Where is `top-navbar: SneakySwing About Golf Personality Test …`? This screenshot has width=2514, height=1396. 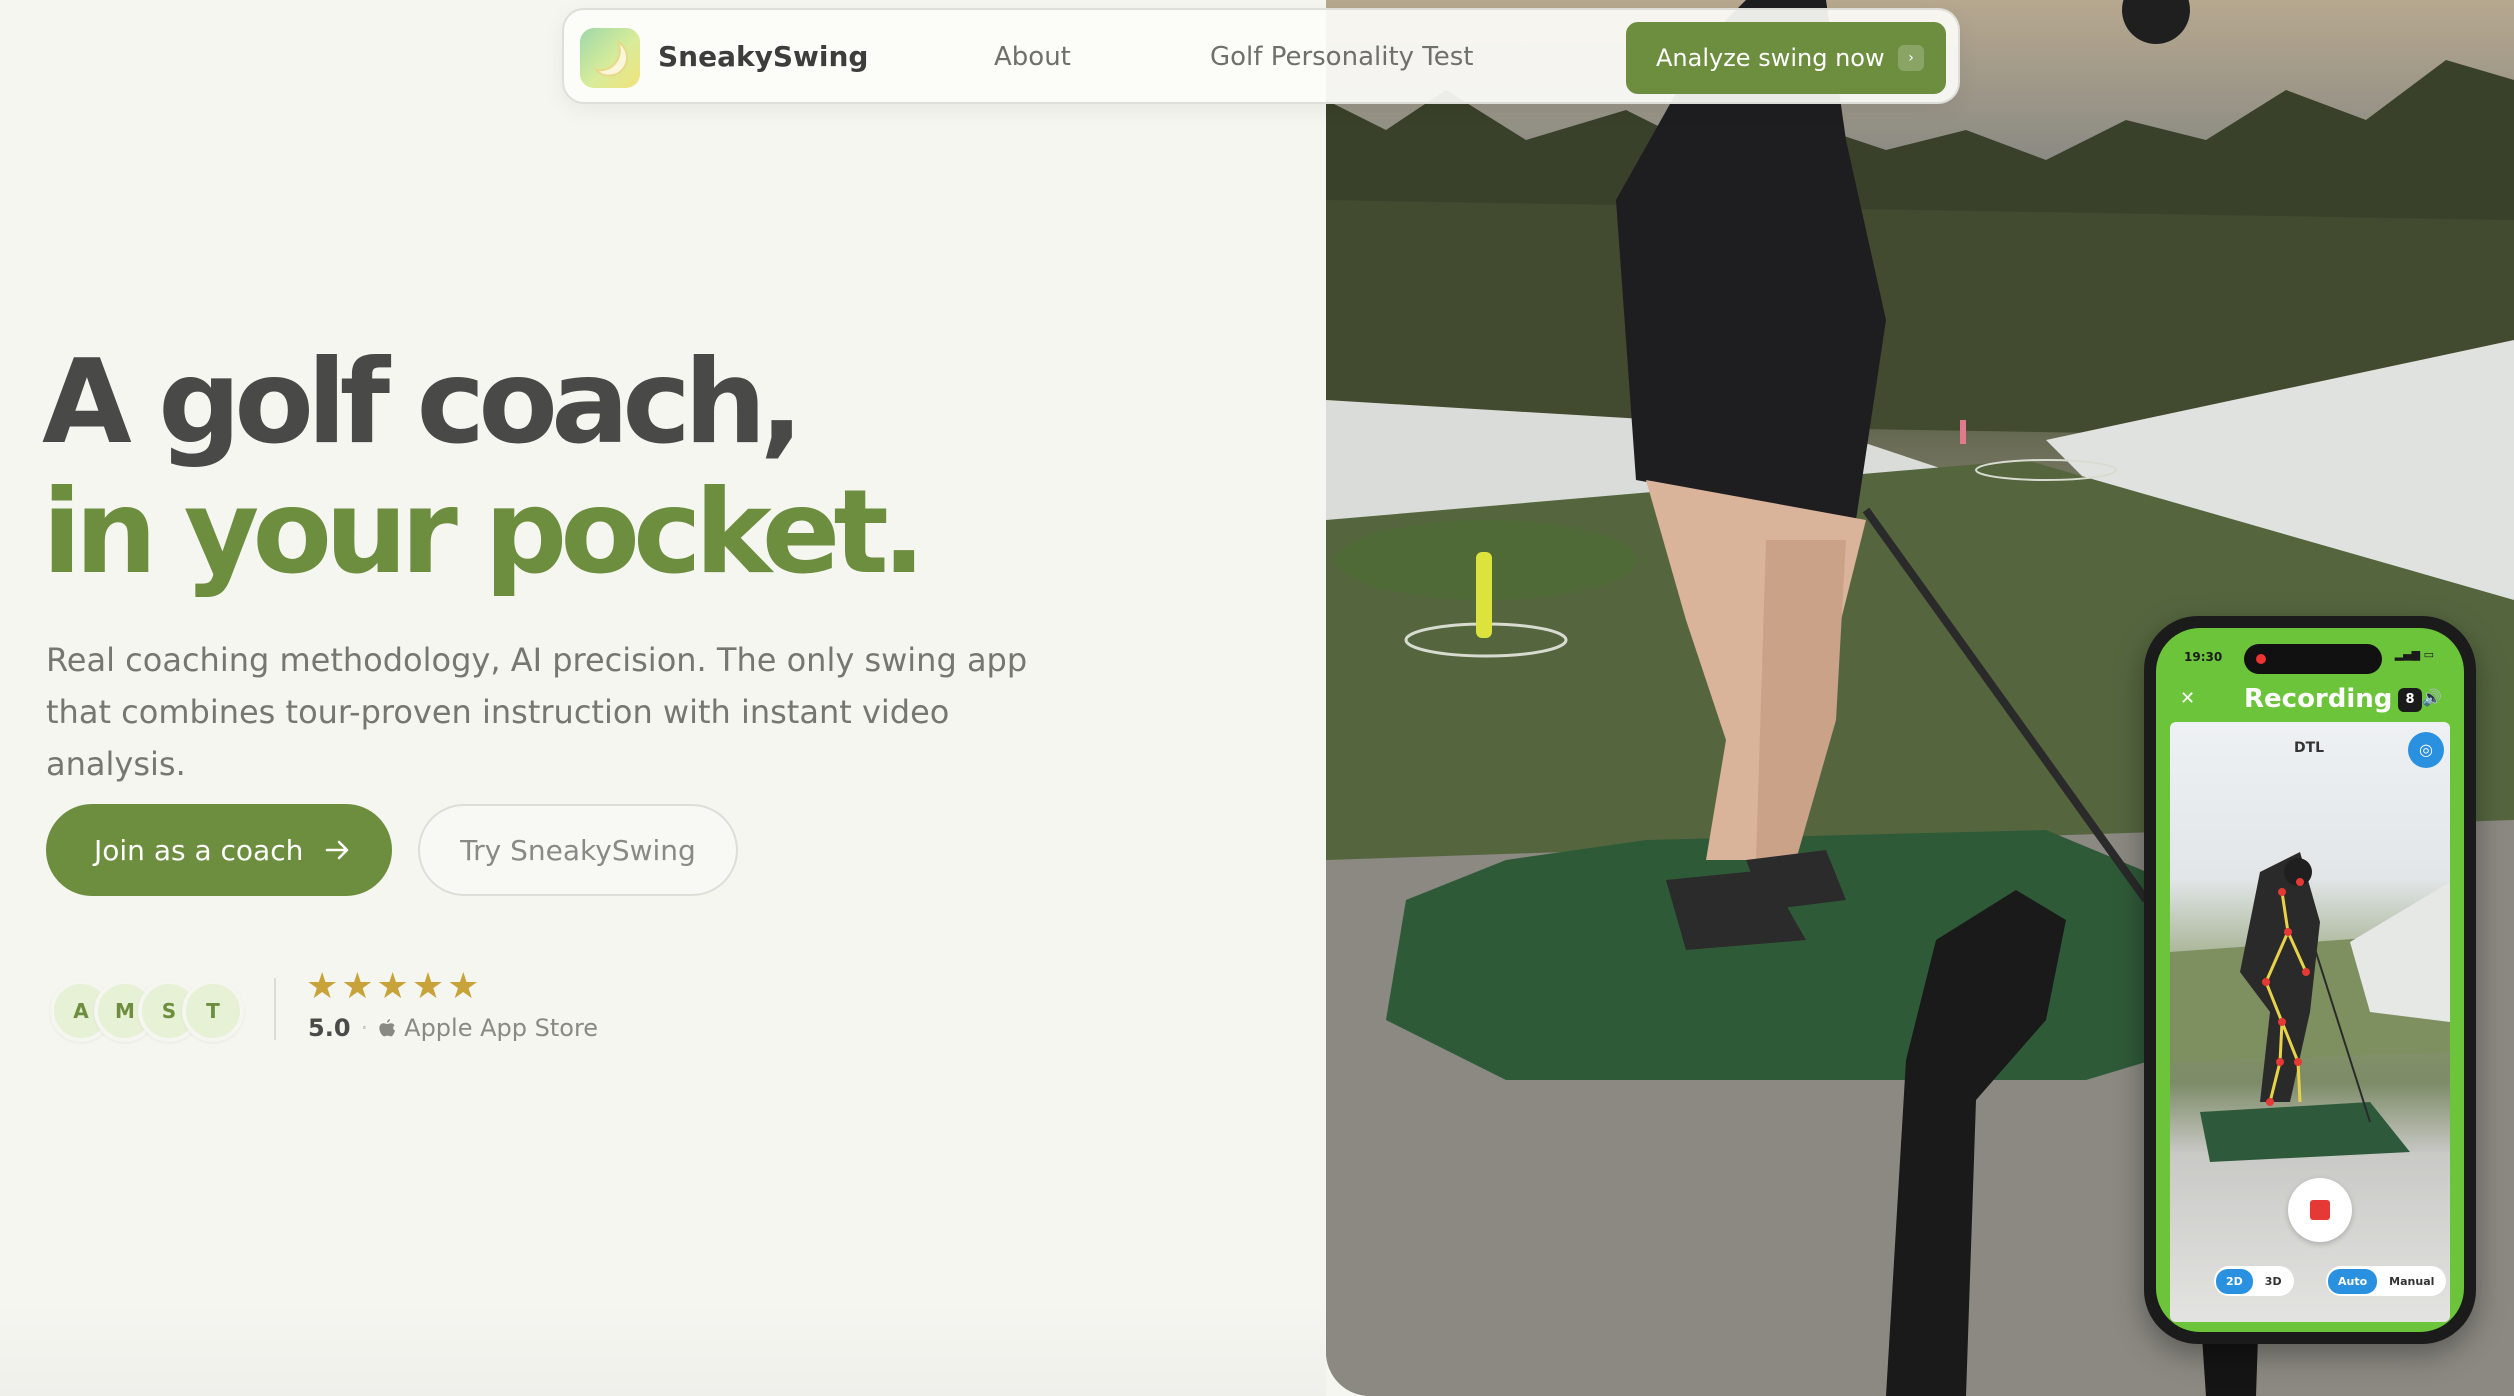 top-navbar: SneakySwing About Golf Personality Test … is located at coordinates (1261, 56).